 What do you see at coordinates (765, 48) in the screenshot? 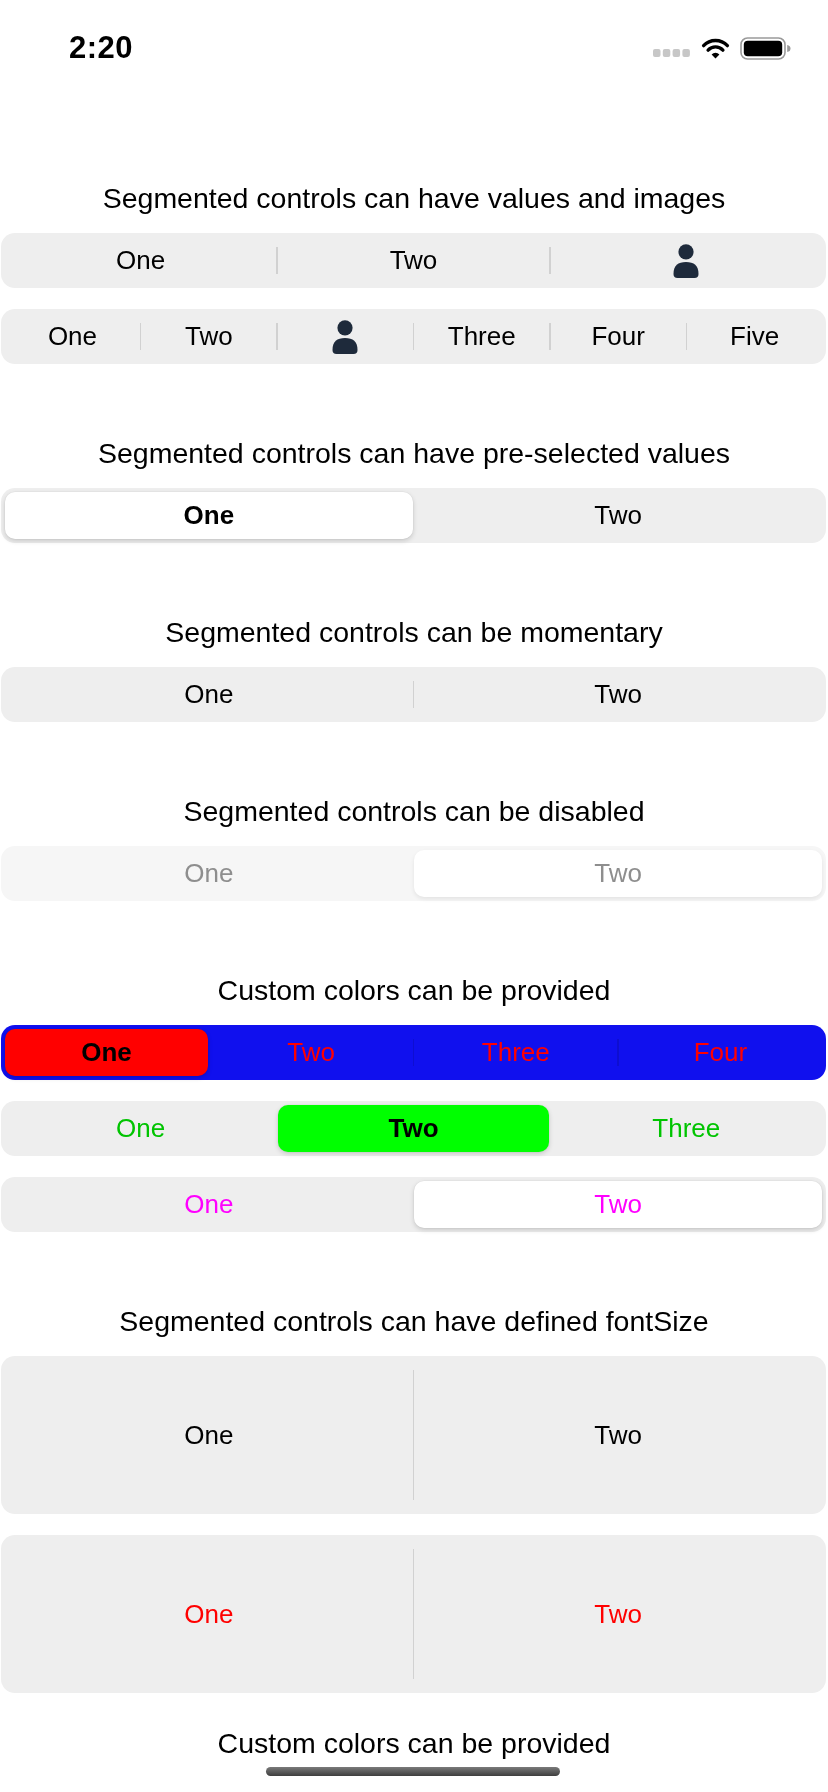
I see `battery-icon` at bounding box center [765, 48].